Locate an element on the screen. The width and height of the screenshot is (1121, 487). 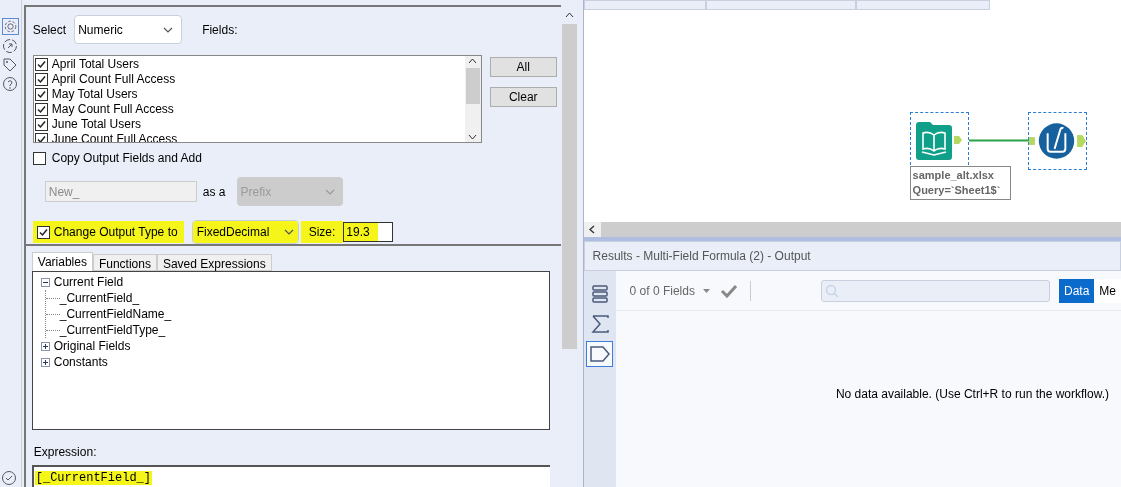
rows-icon is located at coordinates (599, 294).